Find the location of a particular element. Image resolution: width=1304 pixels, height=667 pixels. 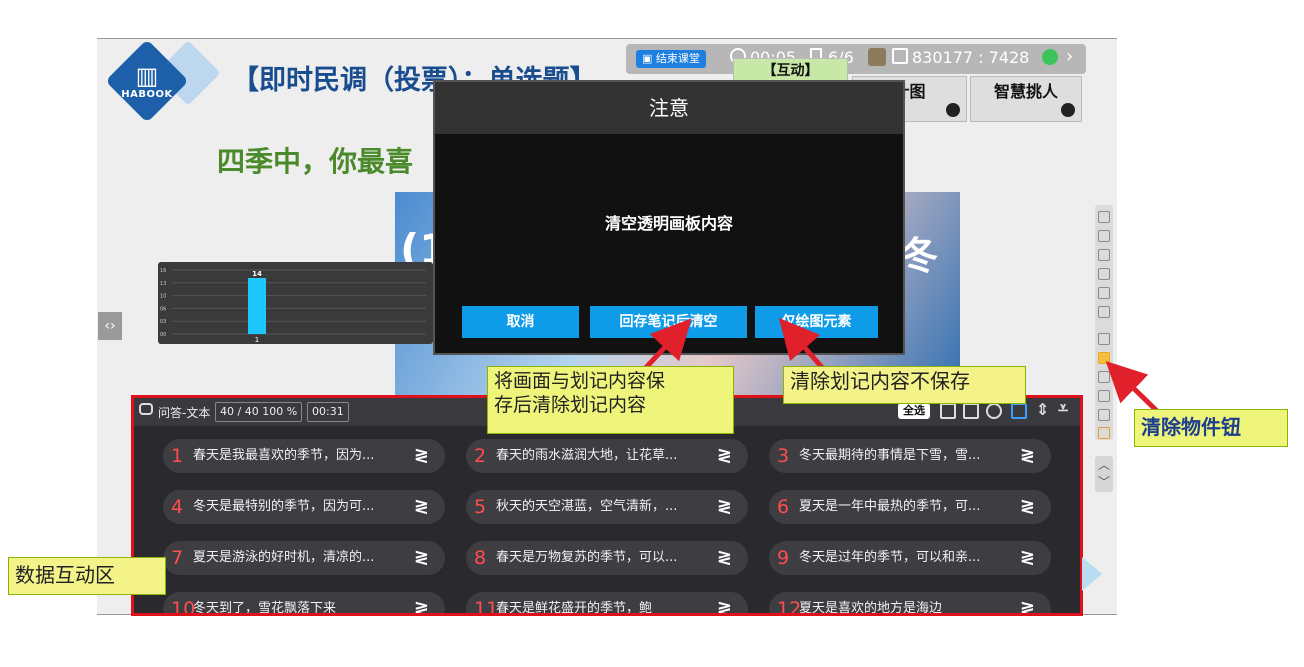

callout-clear-without-save: 清除划记内容不保存 is located at coordinates (904, 385).